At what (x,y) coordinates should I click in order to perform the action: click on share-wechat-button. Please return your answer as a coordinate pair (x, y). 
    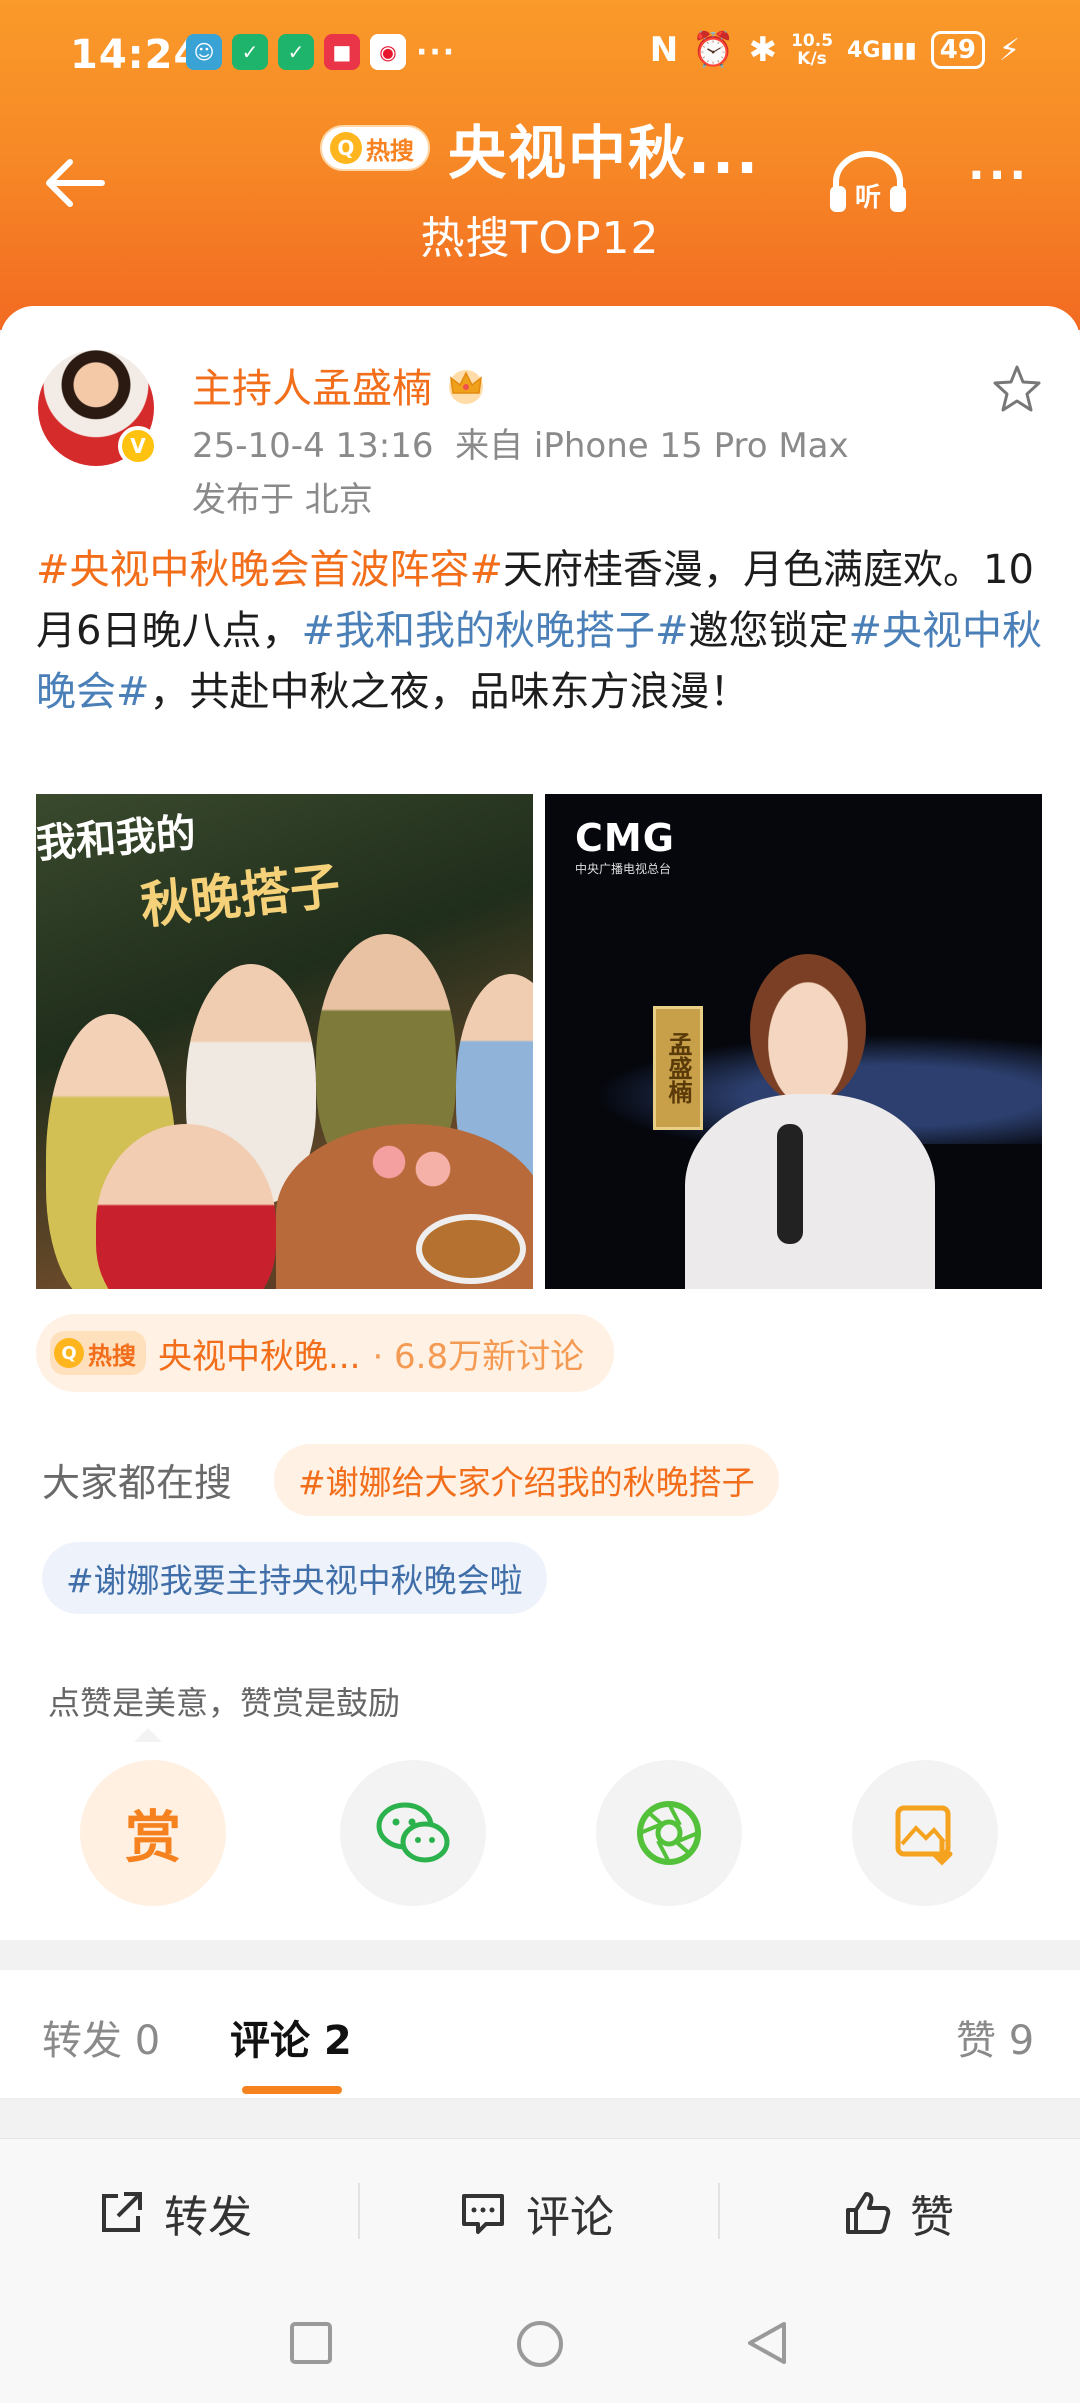
    Looking at the image, I should click on (413, 1833).